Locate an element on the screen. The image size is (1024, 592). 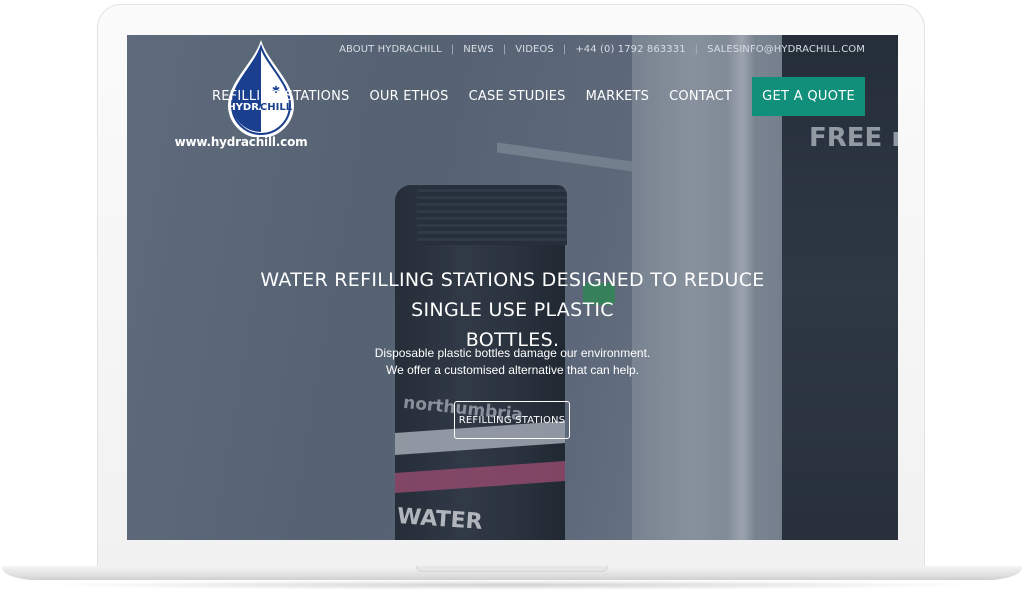
topbar-link-videos: VIDEOS is located at coordinates (534, 49).